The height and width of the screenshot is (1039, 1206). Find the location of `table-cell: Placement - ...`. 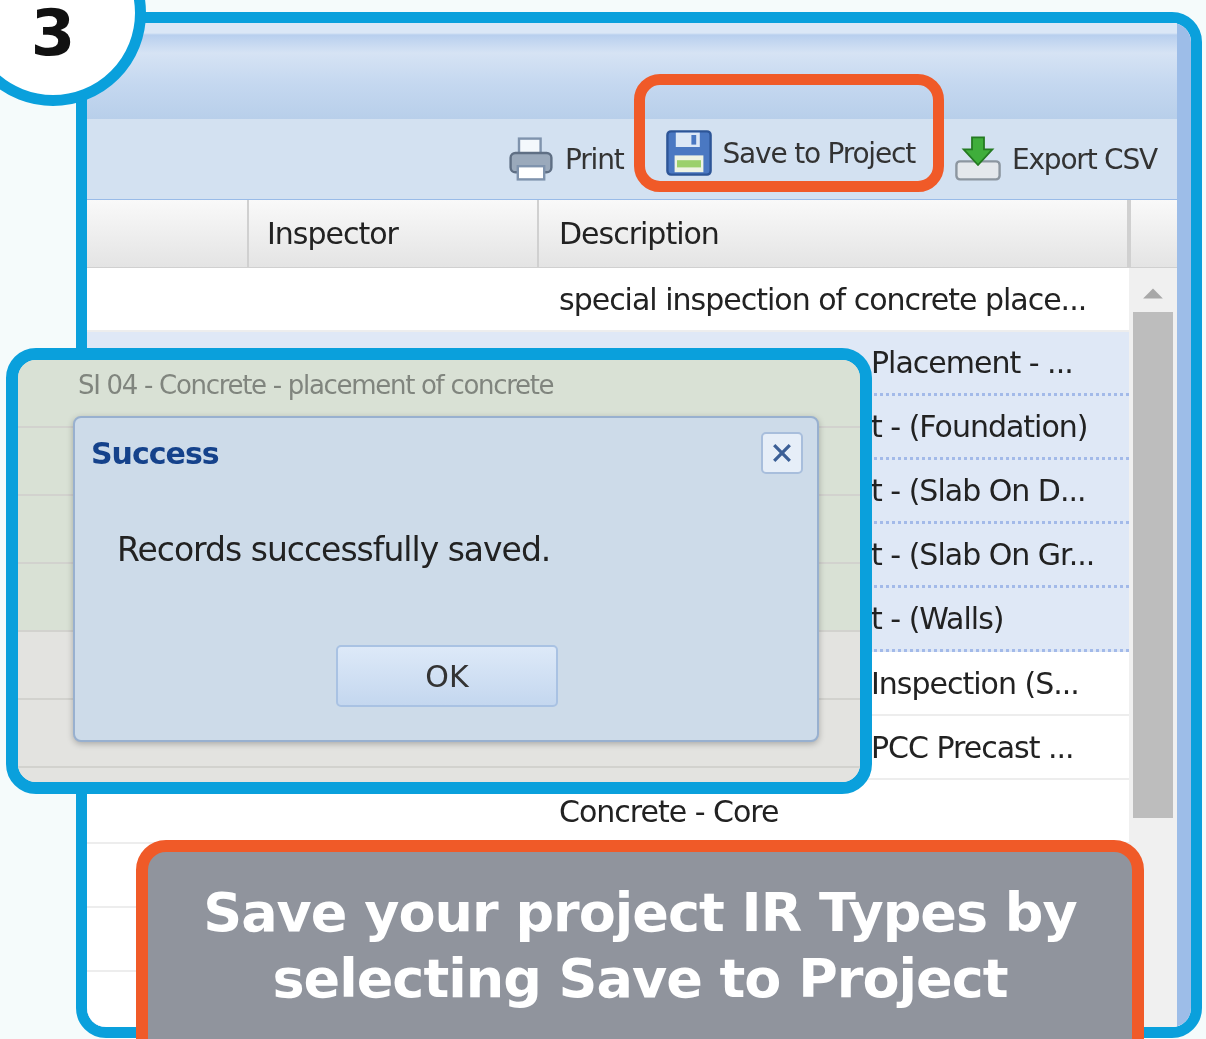

table-cell: Placement - ... is located at coordinates (972, 362).